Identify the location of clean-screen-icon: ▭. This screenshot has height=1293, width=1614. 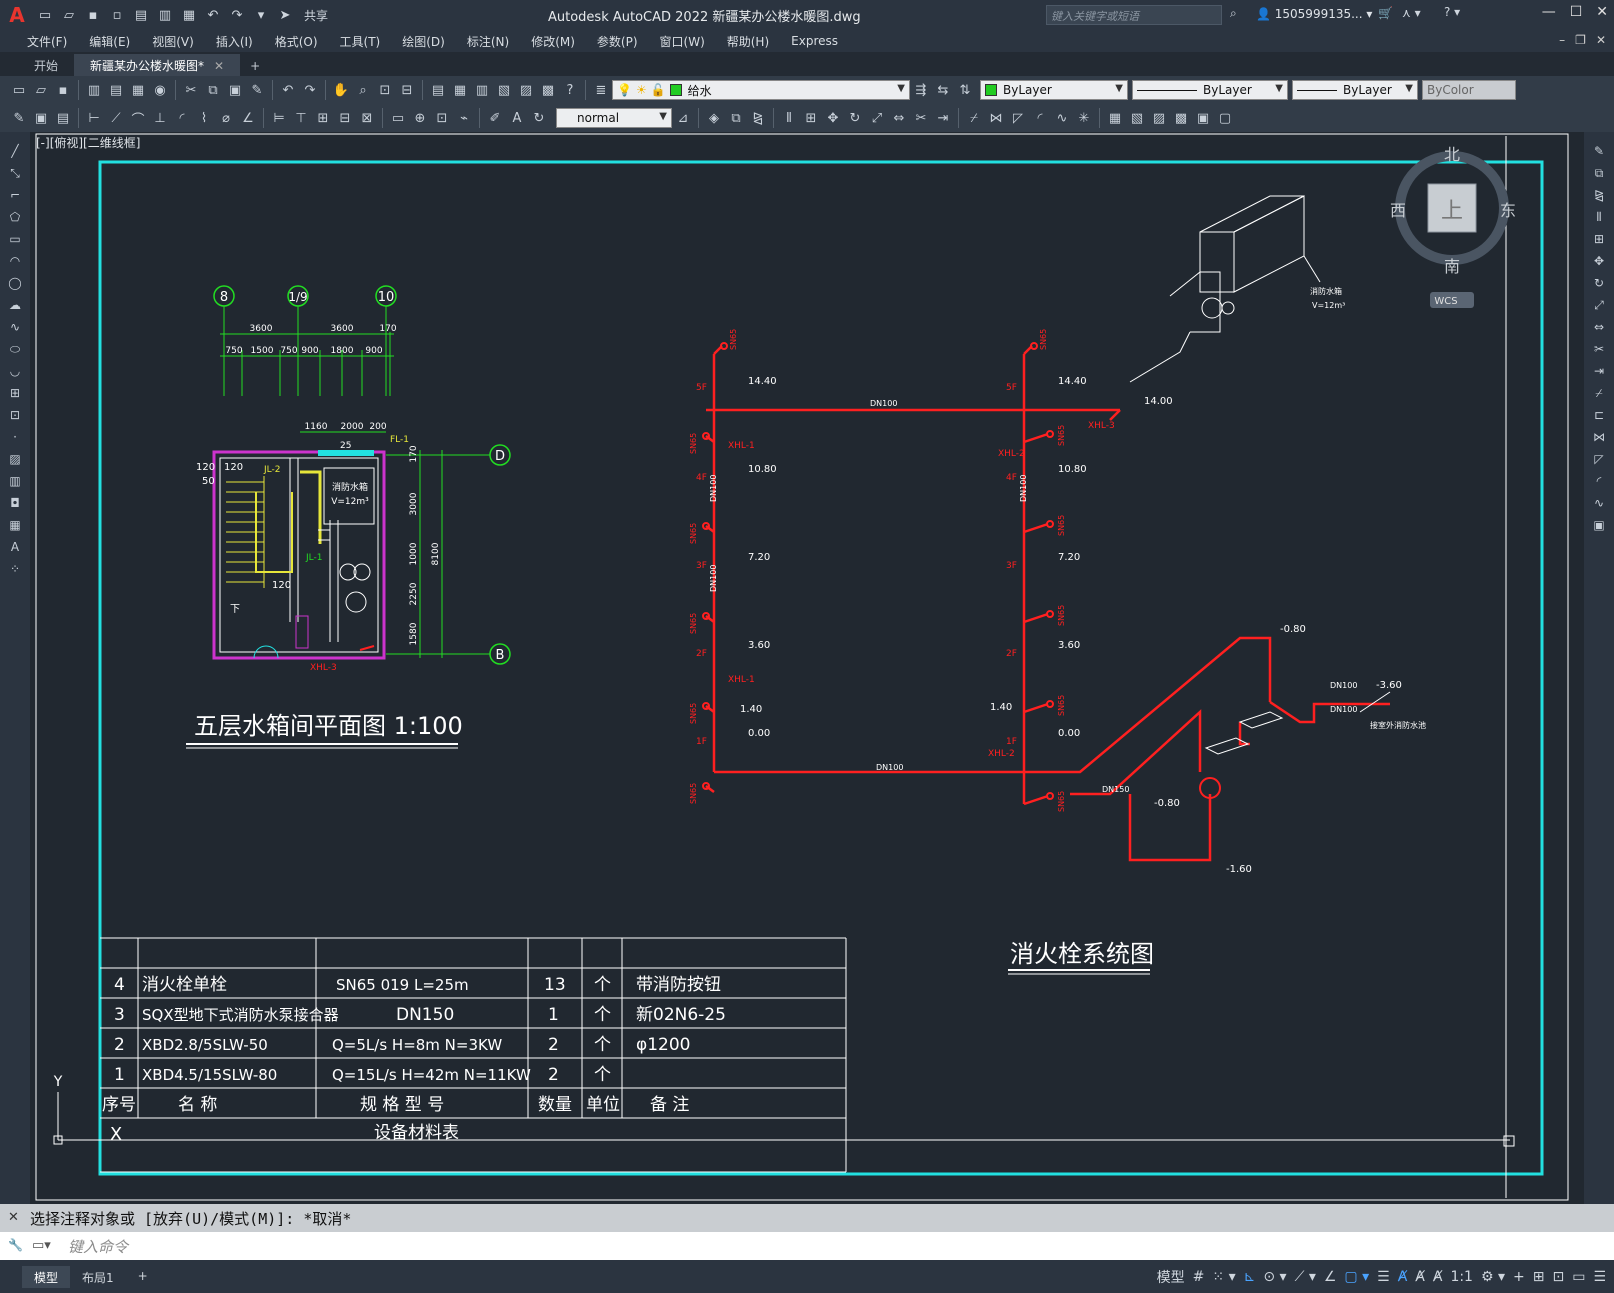
(1578, 1277).